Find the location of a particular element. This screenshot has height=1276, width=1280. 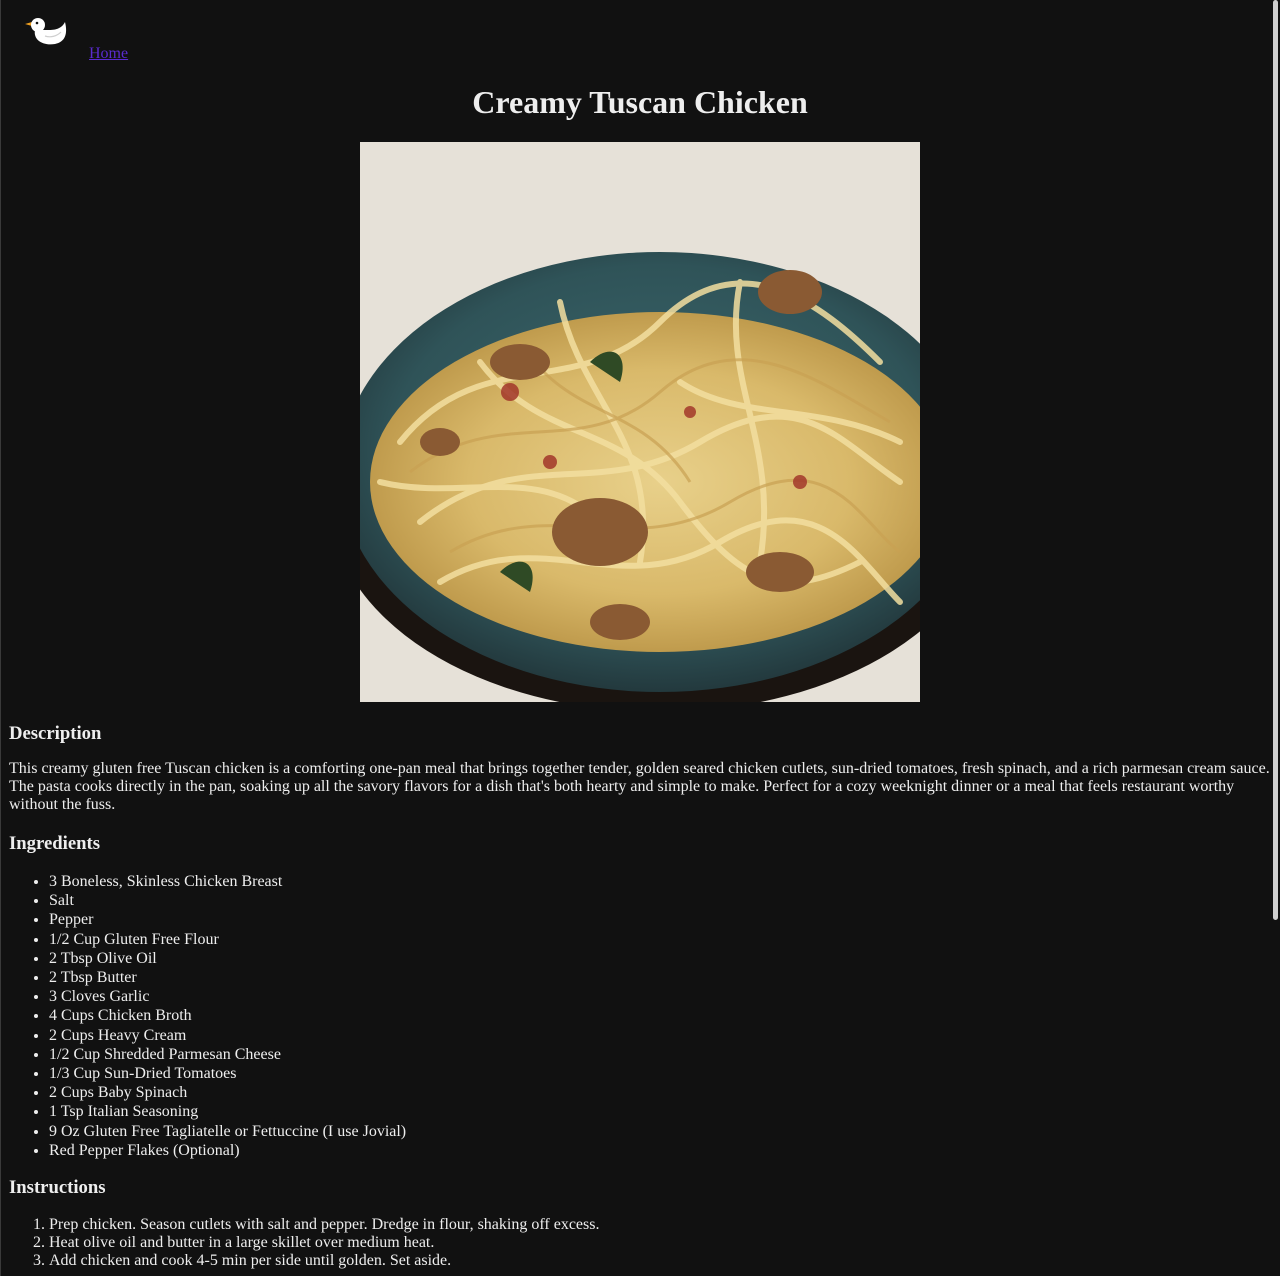

ingredient-item: 3 Cloves Garlic is located at coordinates (661, 996).